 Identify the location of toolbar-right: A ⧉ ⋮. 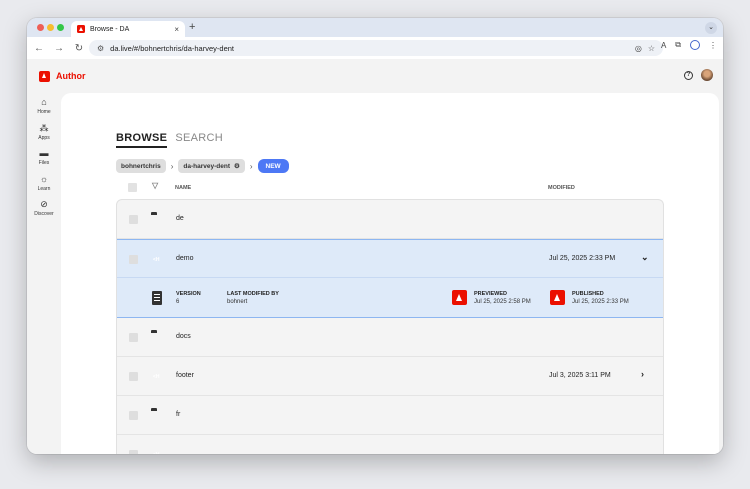
(689, 45).